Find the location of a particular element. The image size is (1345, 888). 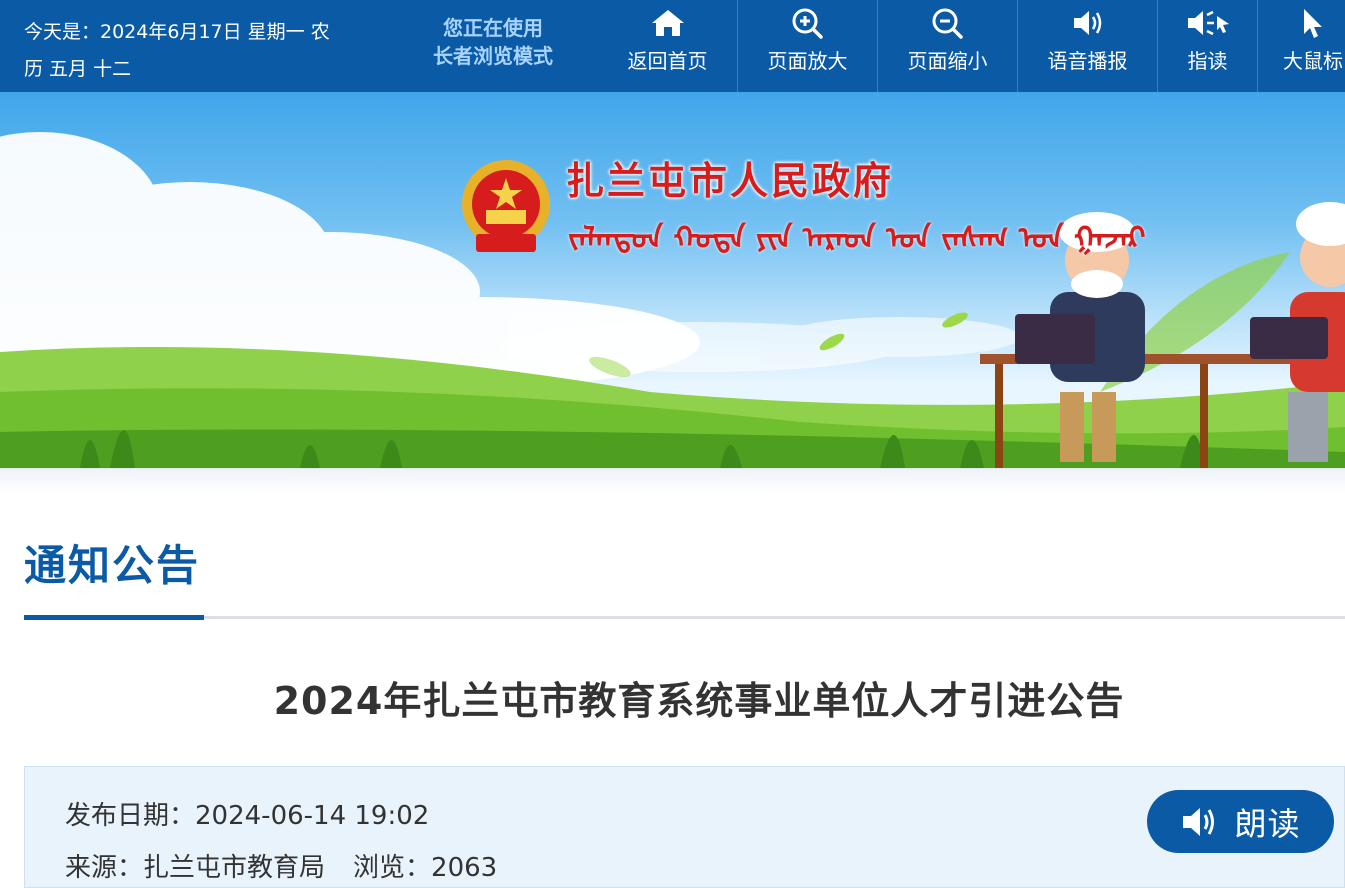

point-read-button: 指读 is located at coordinates (1208, 46).